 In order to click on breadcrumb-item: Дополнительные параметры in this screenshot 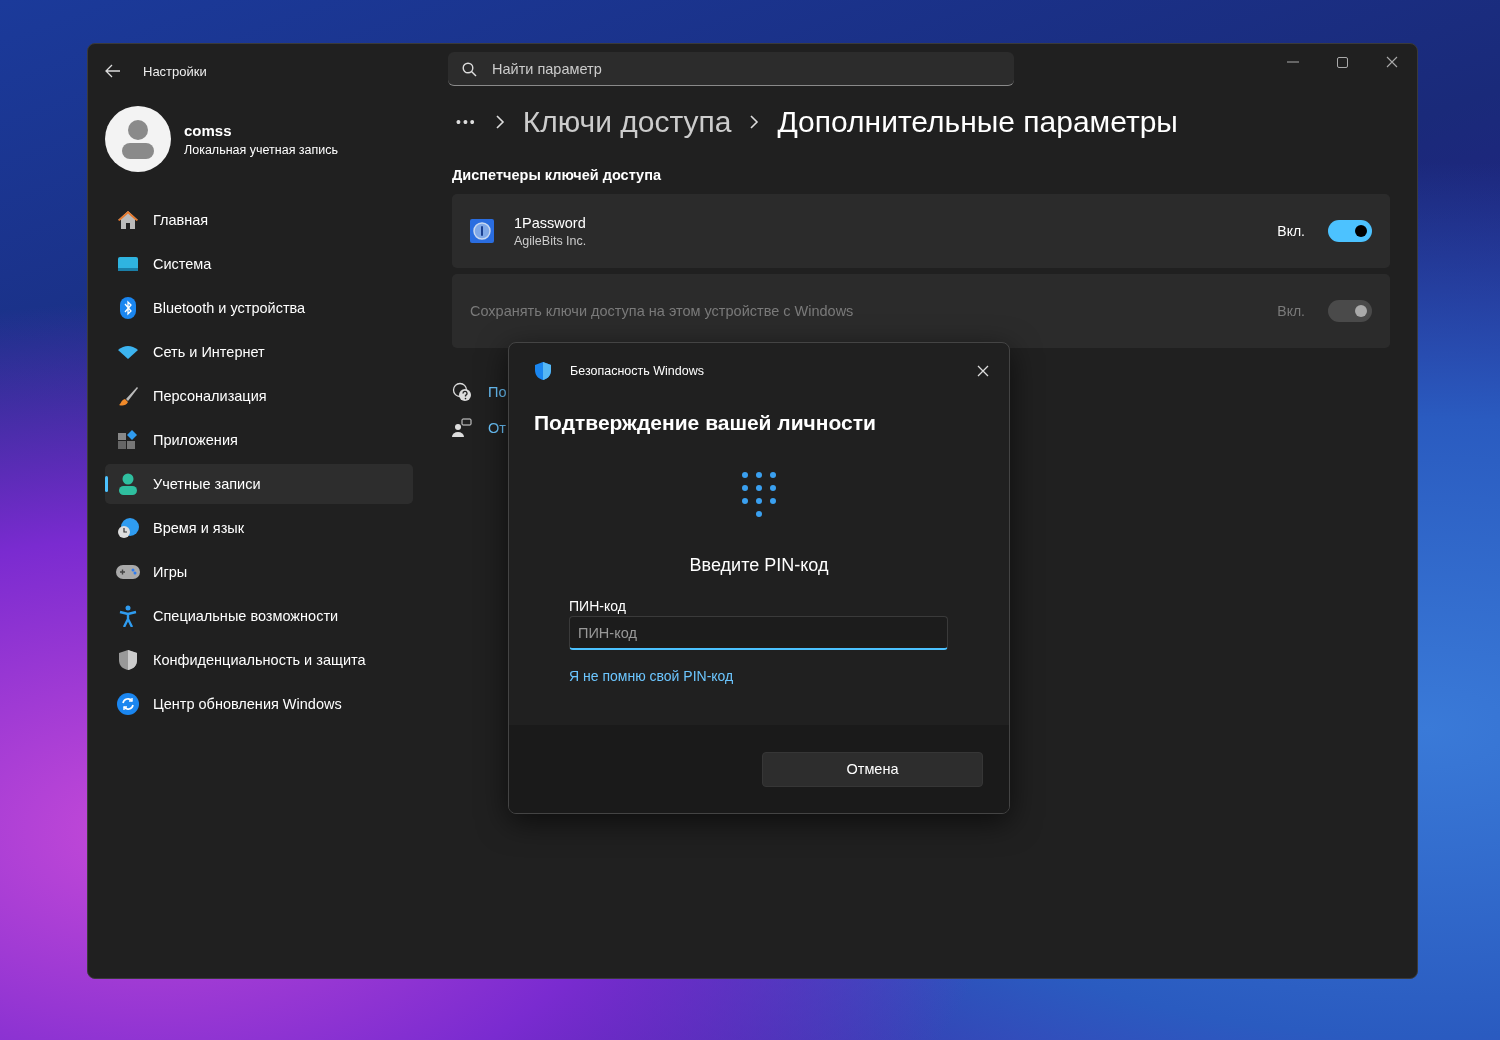, I will do `click(977, 122)`.